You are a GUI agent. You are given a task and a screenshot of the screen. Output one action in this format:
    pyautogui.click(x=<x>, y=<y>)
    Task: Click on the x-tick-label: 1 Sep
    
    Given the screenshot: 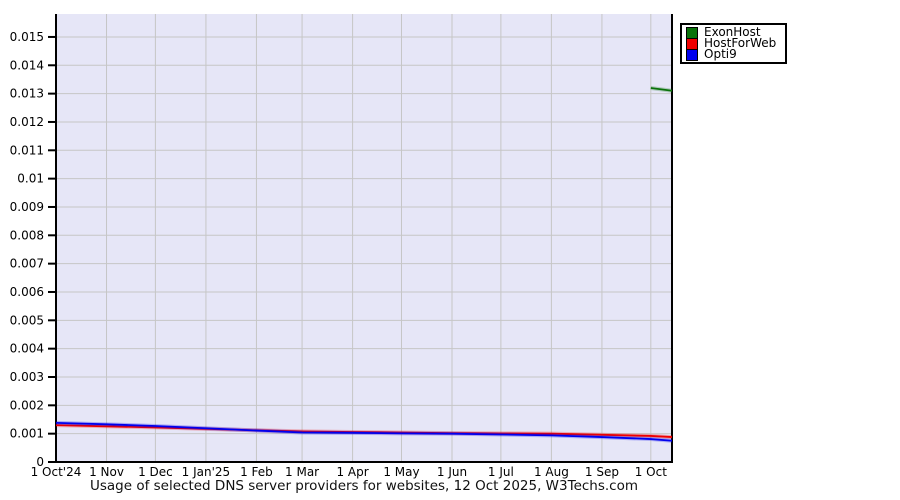 What is the action you would take?
    pyautogui.click(x=602, y=472)
    